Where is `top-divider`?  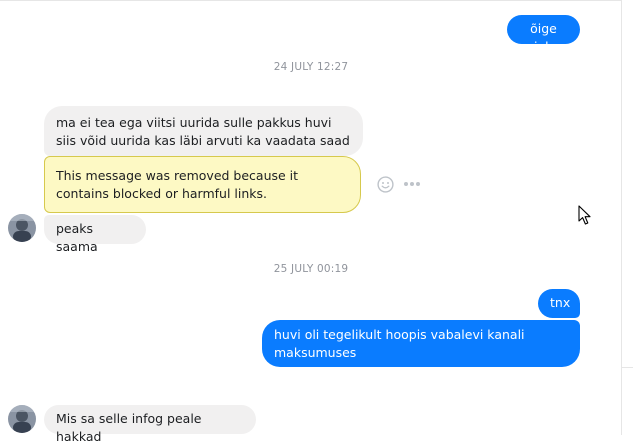
top-divider is located at coordinates (316, 0).